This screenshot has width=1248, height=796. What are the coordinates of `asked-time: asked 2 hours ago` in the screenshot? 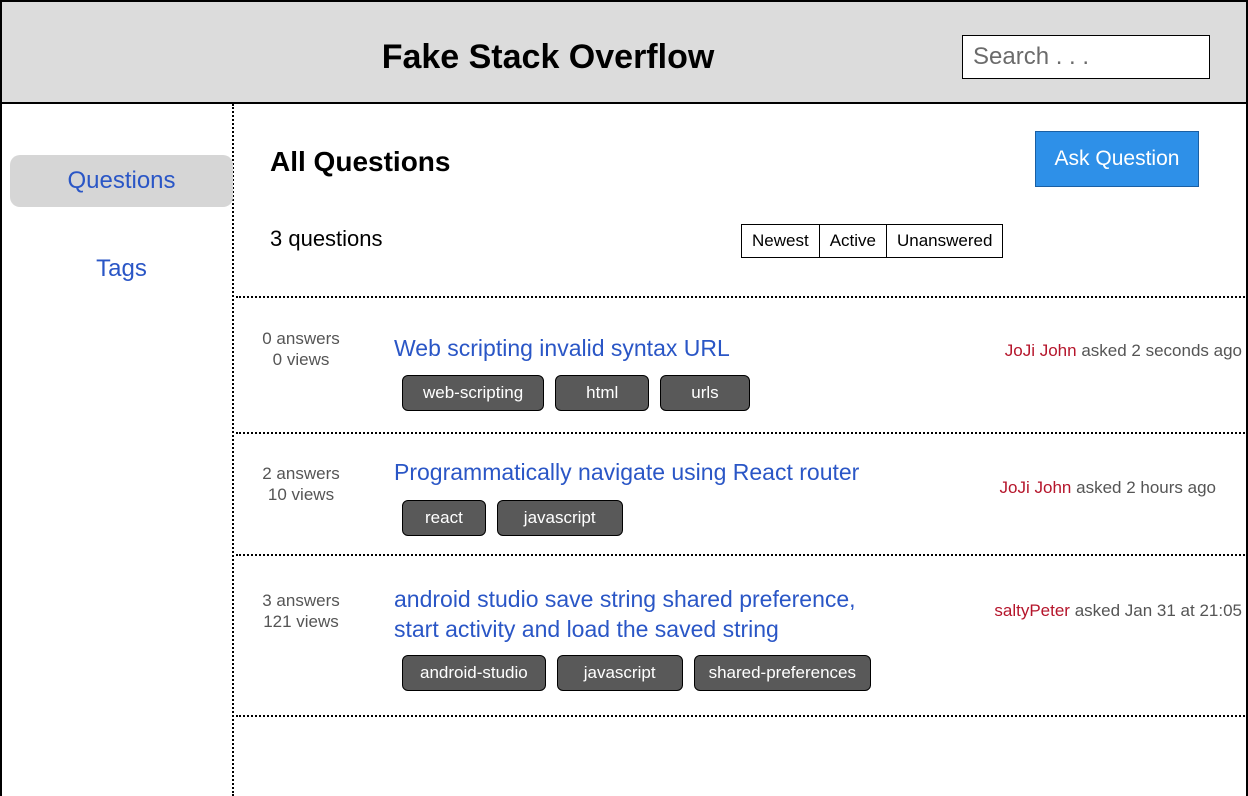 It's located at (1146, 487).